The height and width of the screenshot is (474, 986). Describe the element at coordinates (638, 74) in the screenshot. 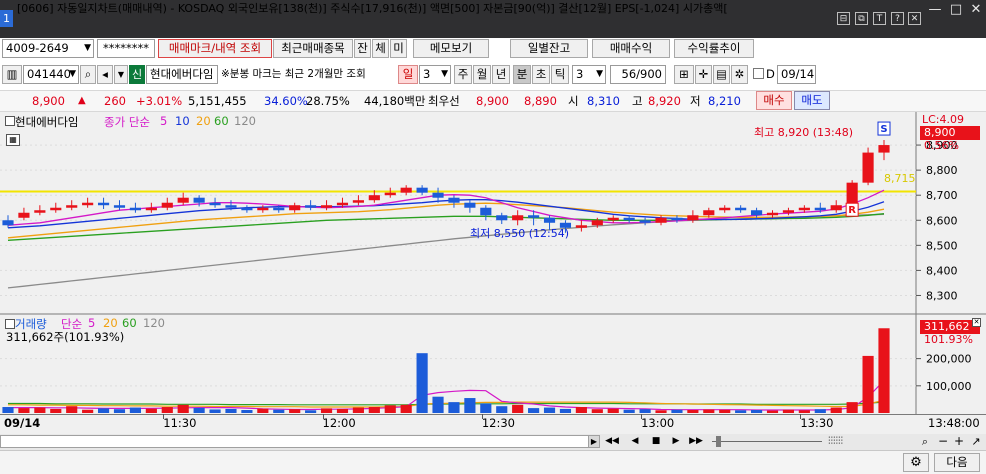

I see `candle-count: 56/900` at that location.